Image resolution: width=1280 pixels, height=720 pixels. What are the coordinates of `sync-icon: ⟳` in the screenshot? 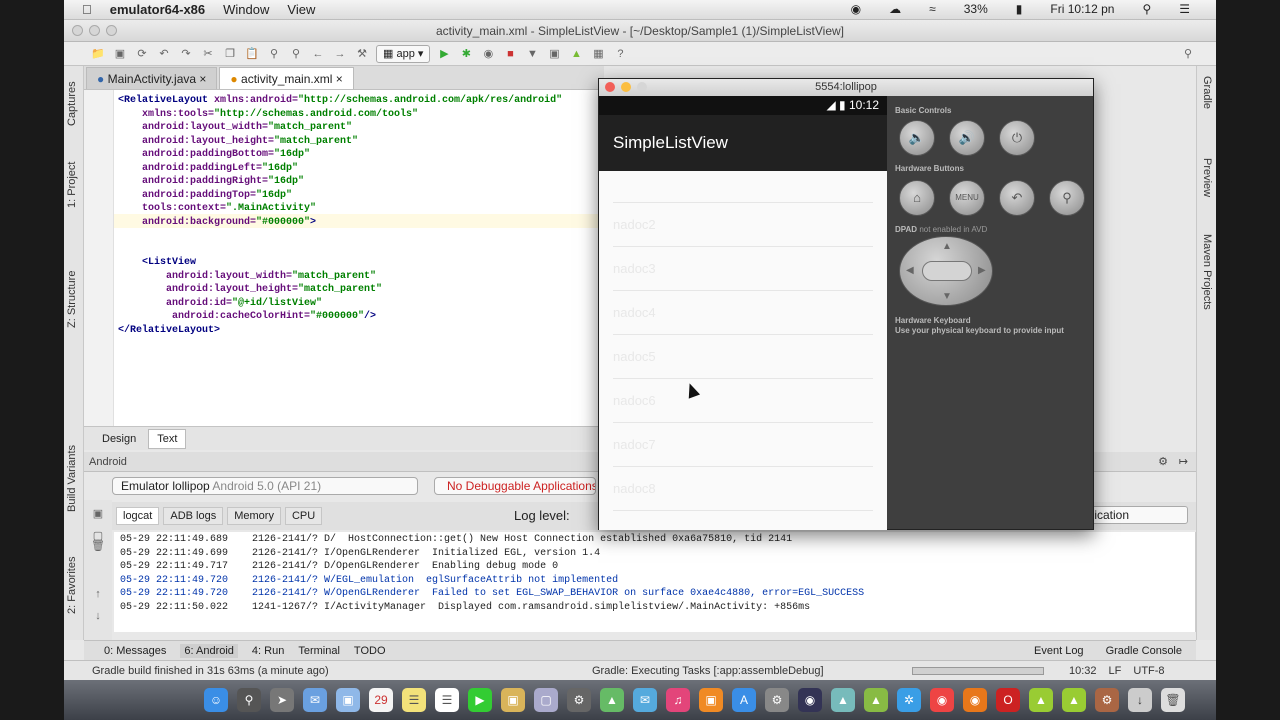 It's located at (142, 54).